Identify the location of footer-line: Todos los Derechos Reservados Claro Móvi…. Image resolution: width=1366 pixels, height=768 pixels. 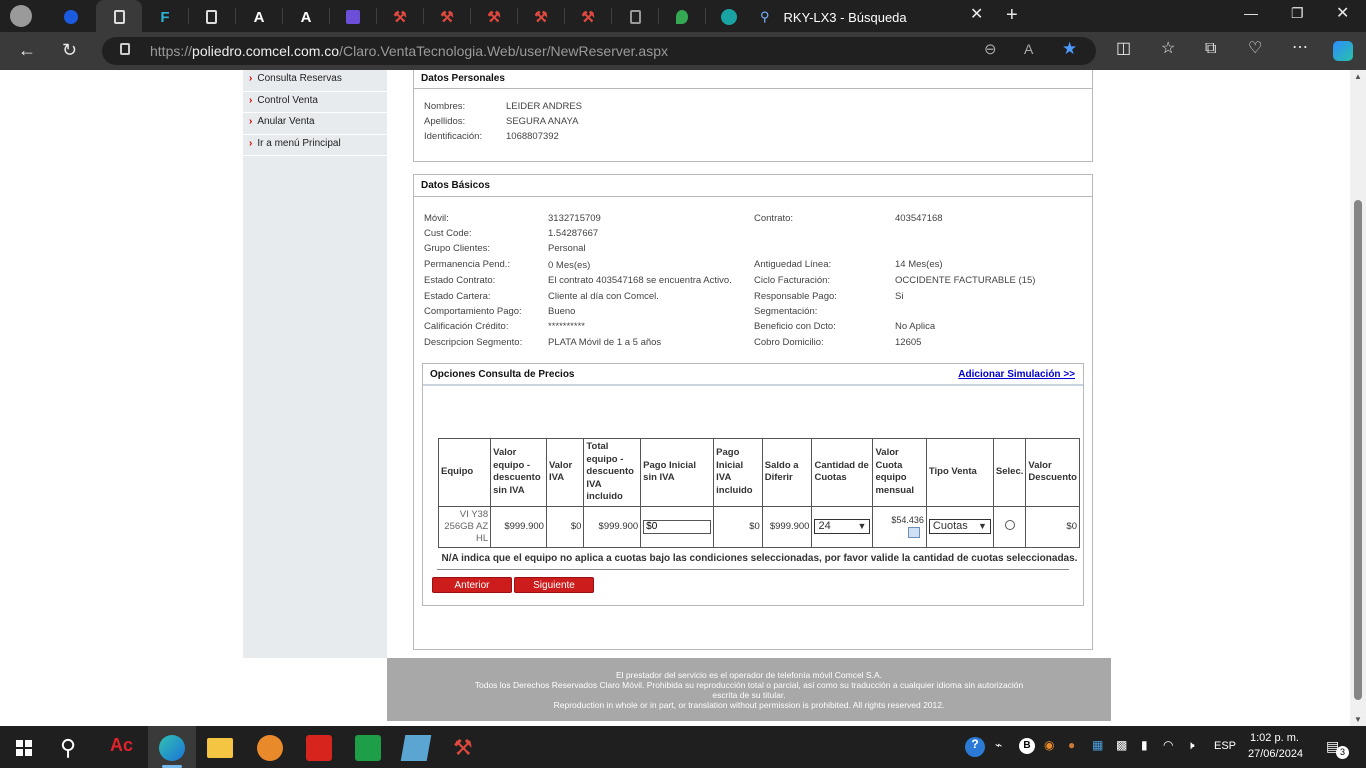
(749, 685).